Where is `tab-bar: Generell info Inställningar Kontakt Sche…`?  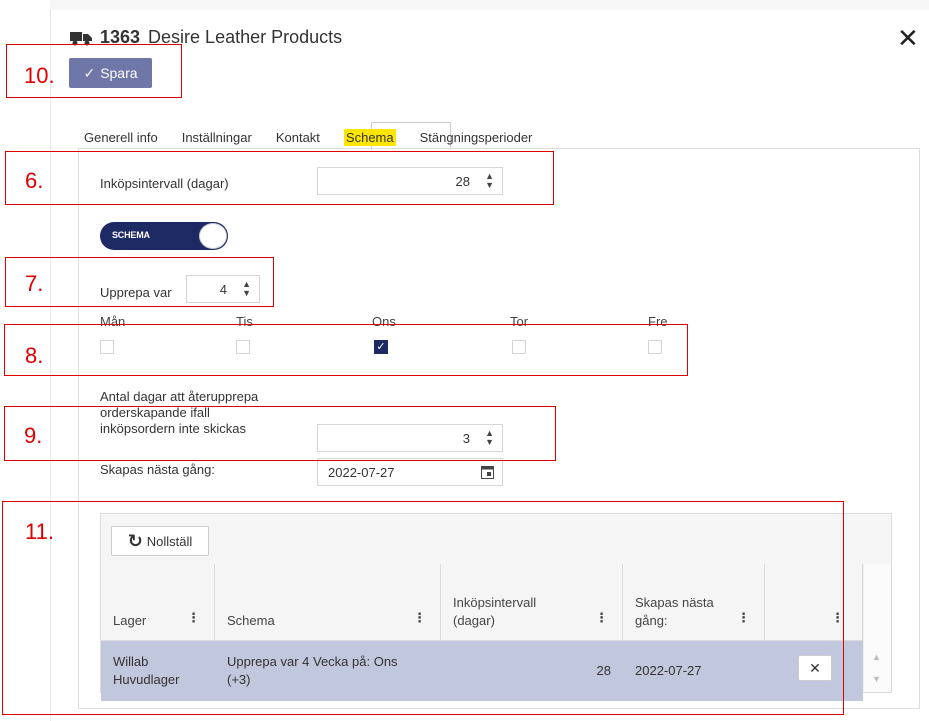
tab-bar: Generell info Inställningar Kontakt Sche… is located at coordinates (320, 137).